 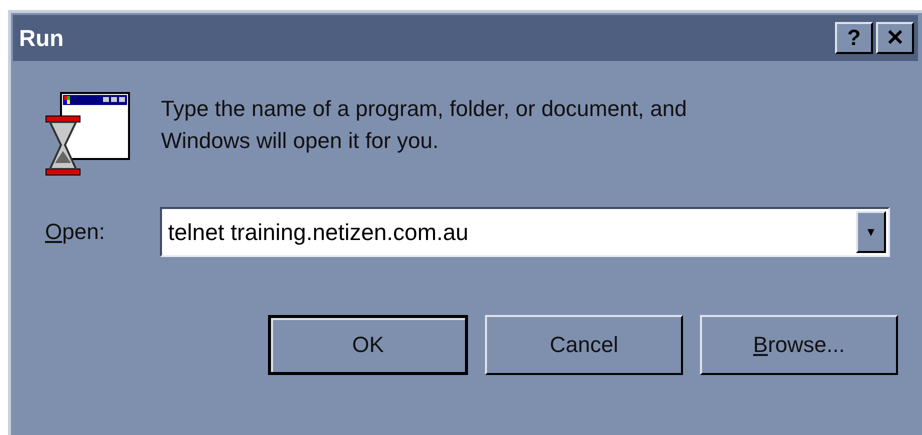 What do you see at coordinates (584, 345) in the screenshot?
I see `dialog-button: Cancel` at bounding box center [584, 345].